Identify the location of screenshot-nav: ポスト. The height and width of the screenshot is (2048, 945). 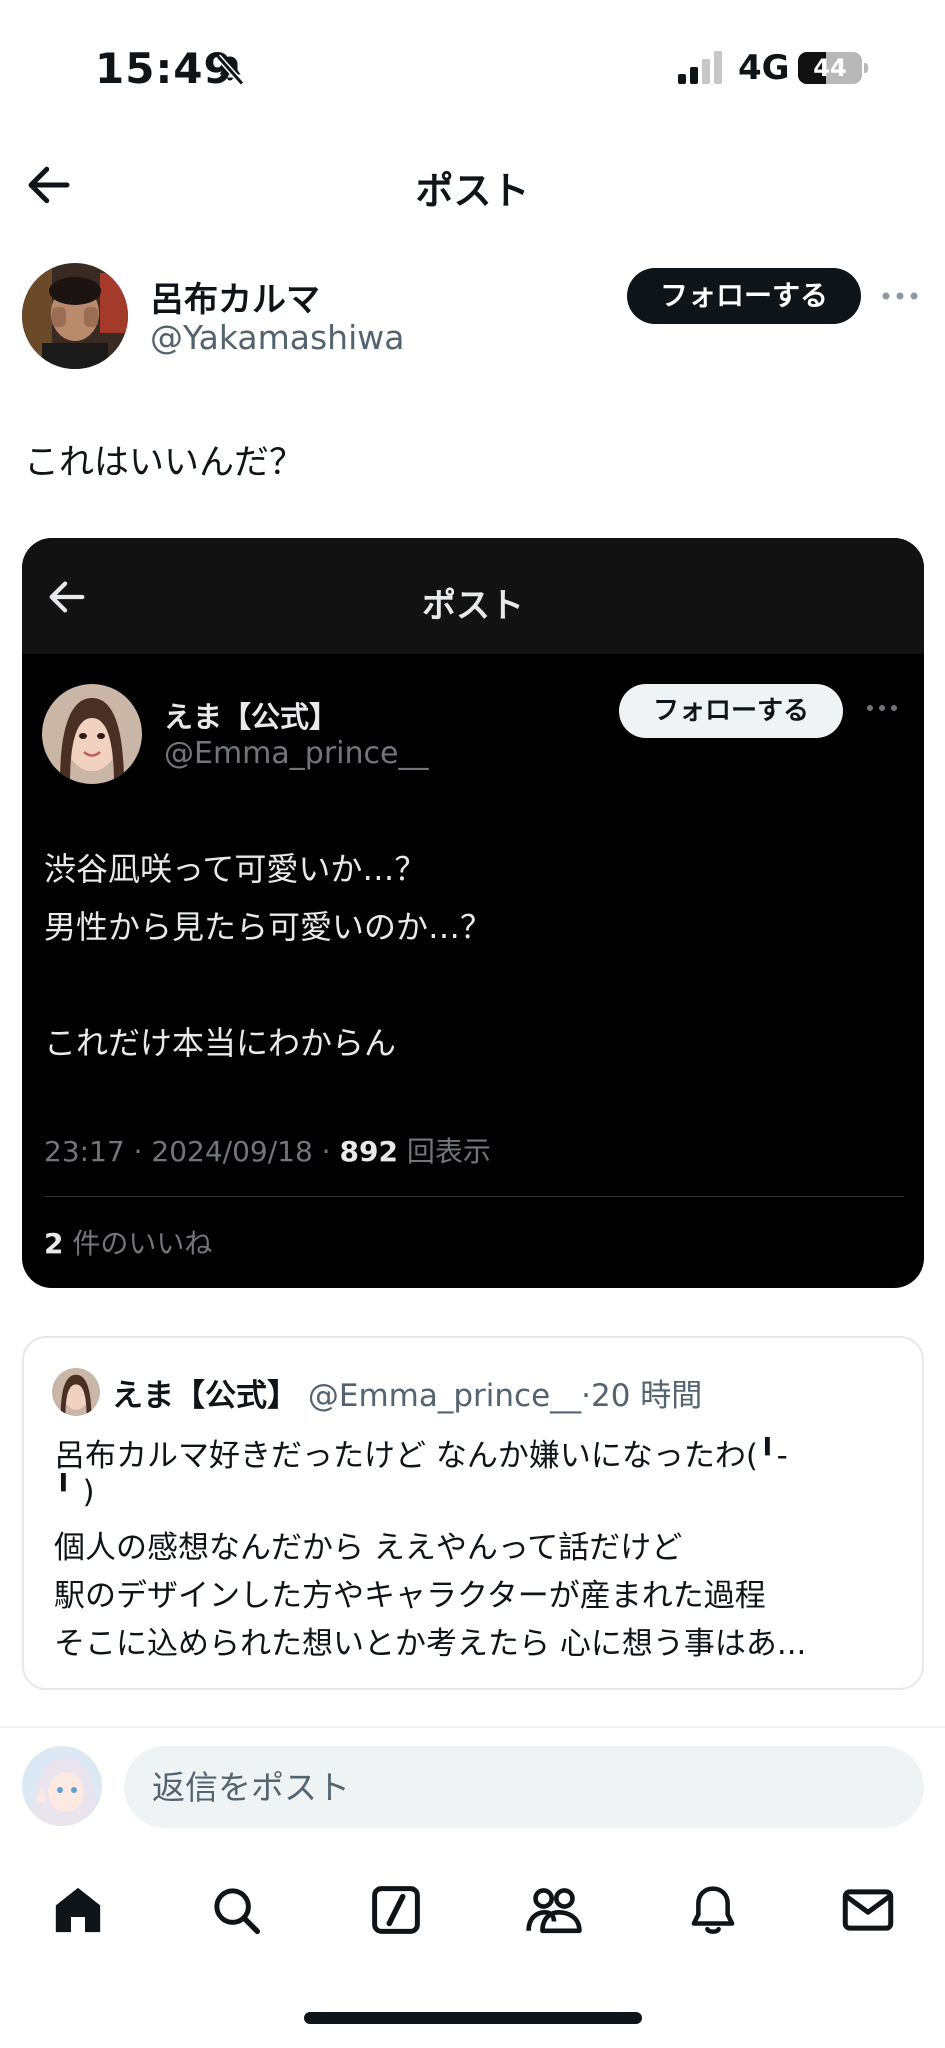
(473, 596).